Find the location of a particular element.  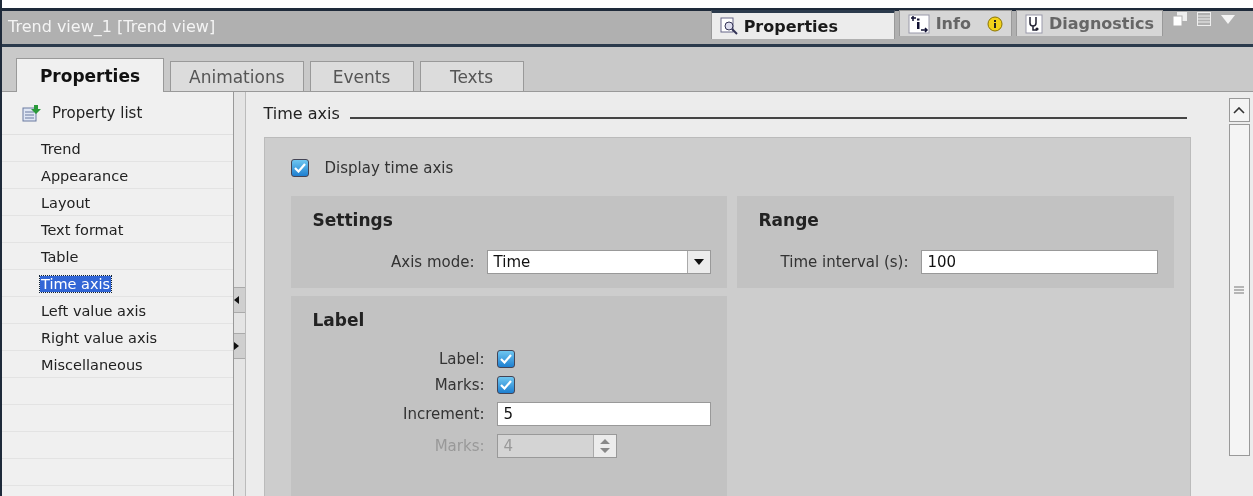

input-field: 5 is located at coordinates (603, 414).